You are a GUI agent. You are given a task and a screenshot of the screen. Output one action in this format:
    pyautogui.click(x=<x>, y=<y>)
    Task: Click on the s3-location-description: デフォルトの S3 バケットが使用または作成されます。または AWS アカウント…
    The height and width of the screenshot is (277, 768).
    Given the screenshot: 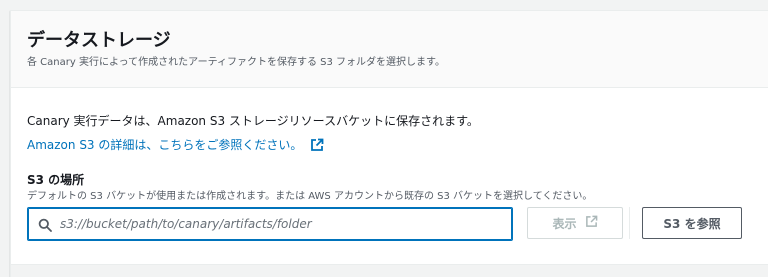 What is the action you would take?
    pyautogui.click(x=310, y=196)
    